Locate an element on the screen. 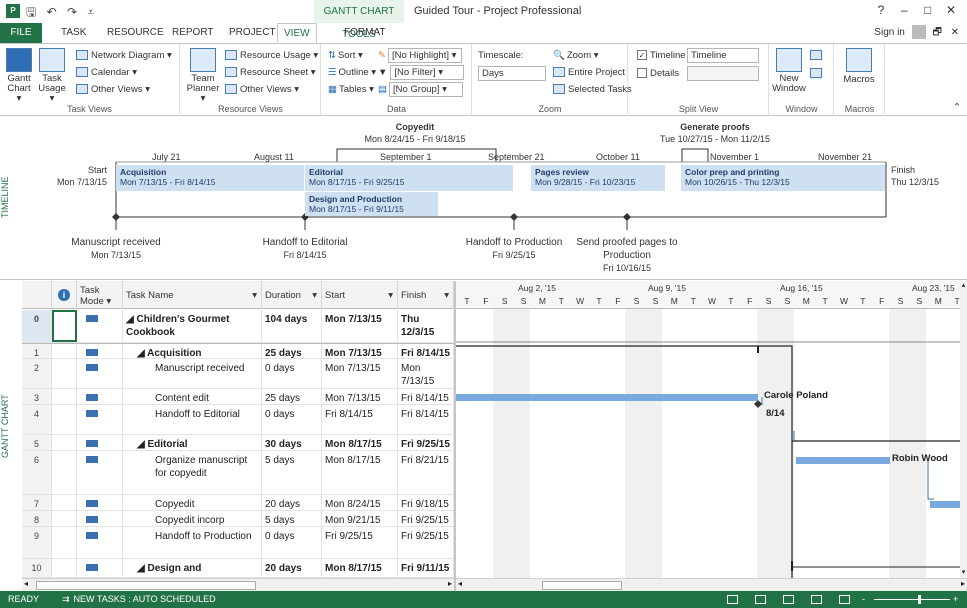 The height and width of the screenshot is (608, 967). details-checkbox: Details is located at coordinates (658, 73).